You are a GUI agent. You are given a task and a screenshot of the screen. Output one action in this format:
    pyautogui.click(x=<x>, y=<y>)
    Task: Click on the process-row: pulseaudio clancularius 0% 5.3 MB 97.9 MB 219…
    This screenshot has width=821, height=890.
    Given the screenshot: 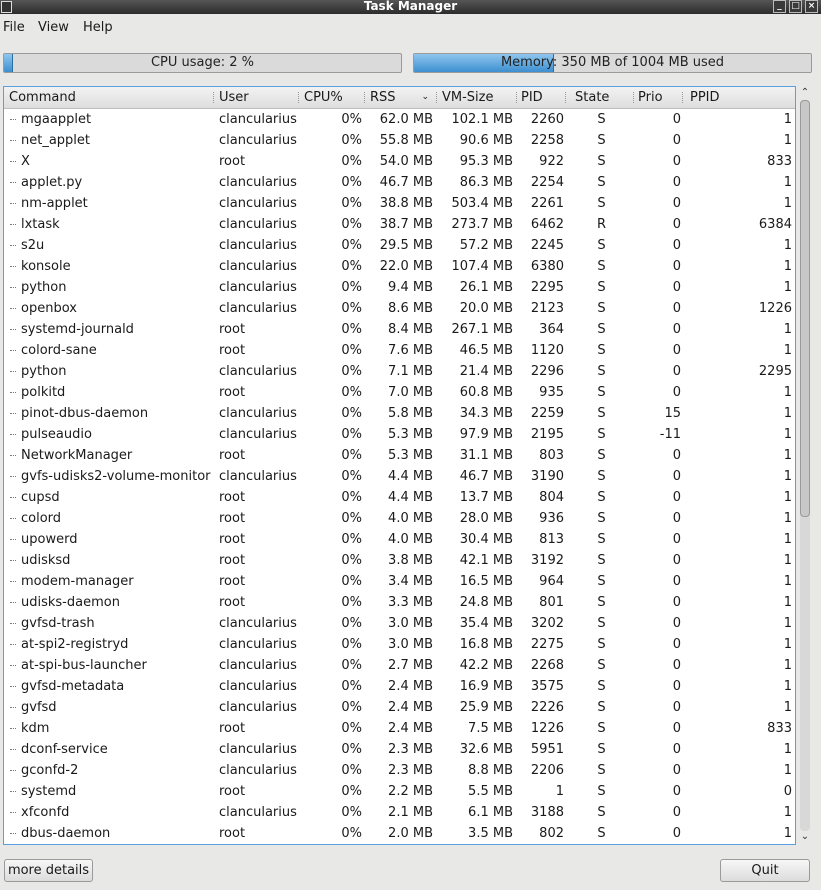 What is the action you would take?
    pyautogui.click(x=399, y=434)
    